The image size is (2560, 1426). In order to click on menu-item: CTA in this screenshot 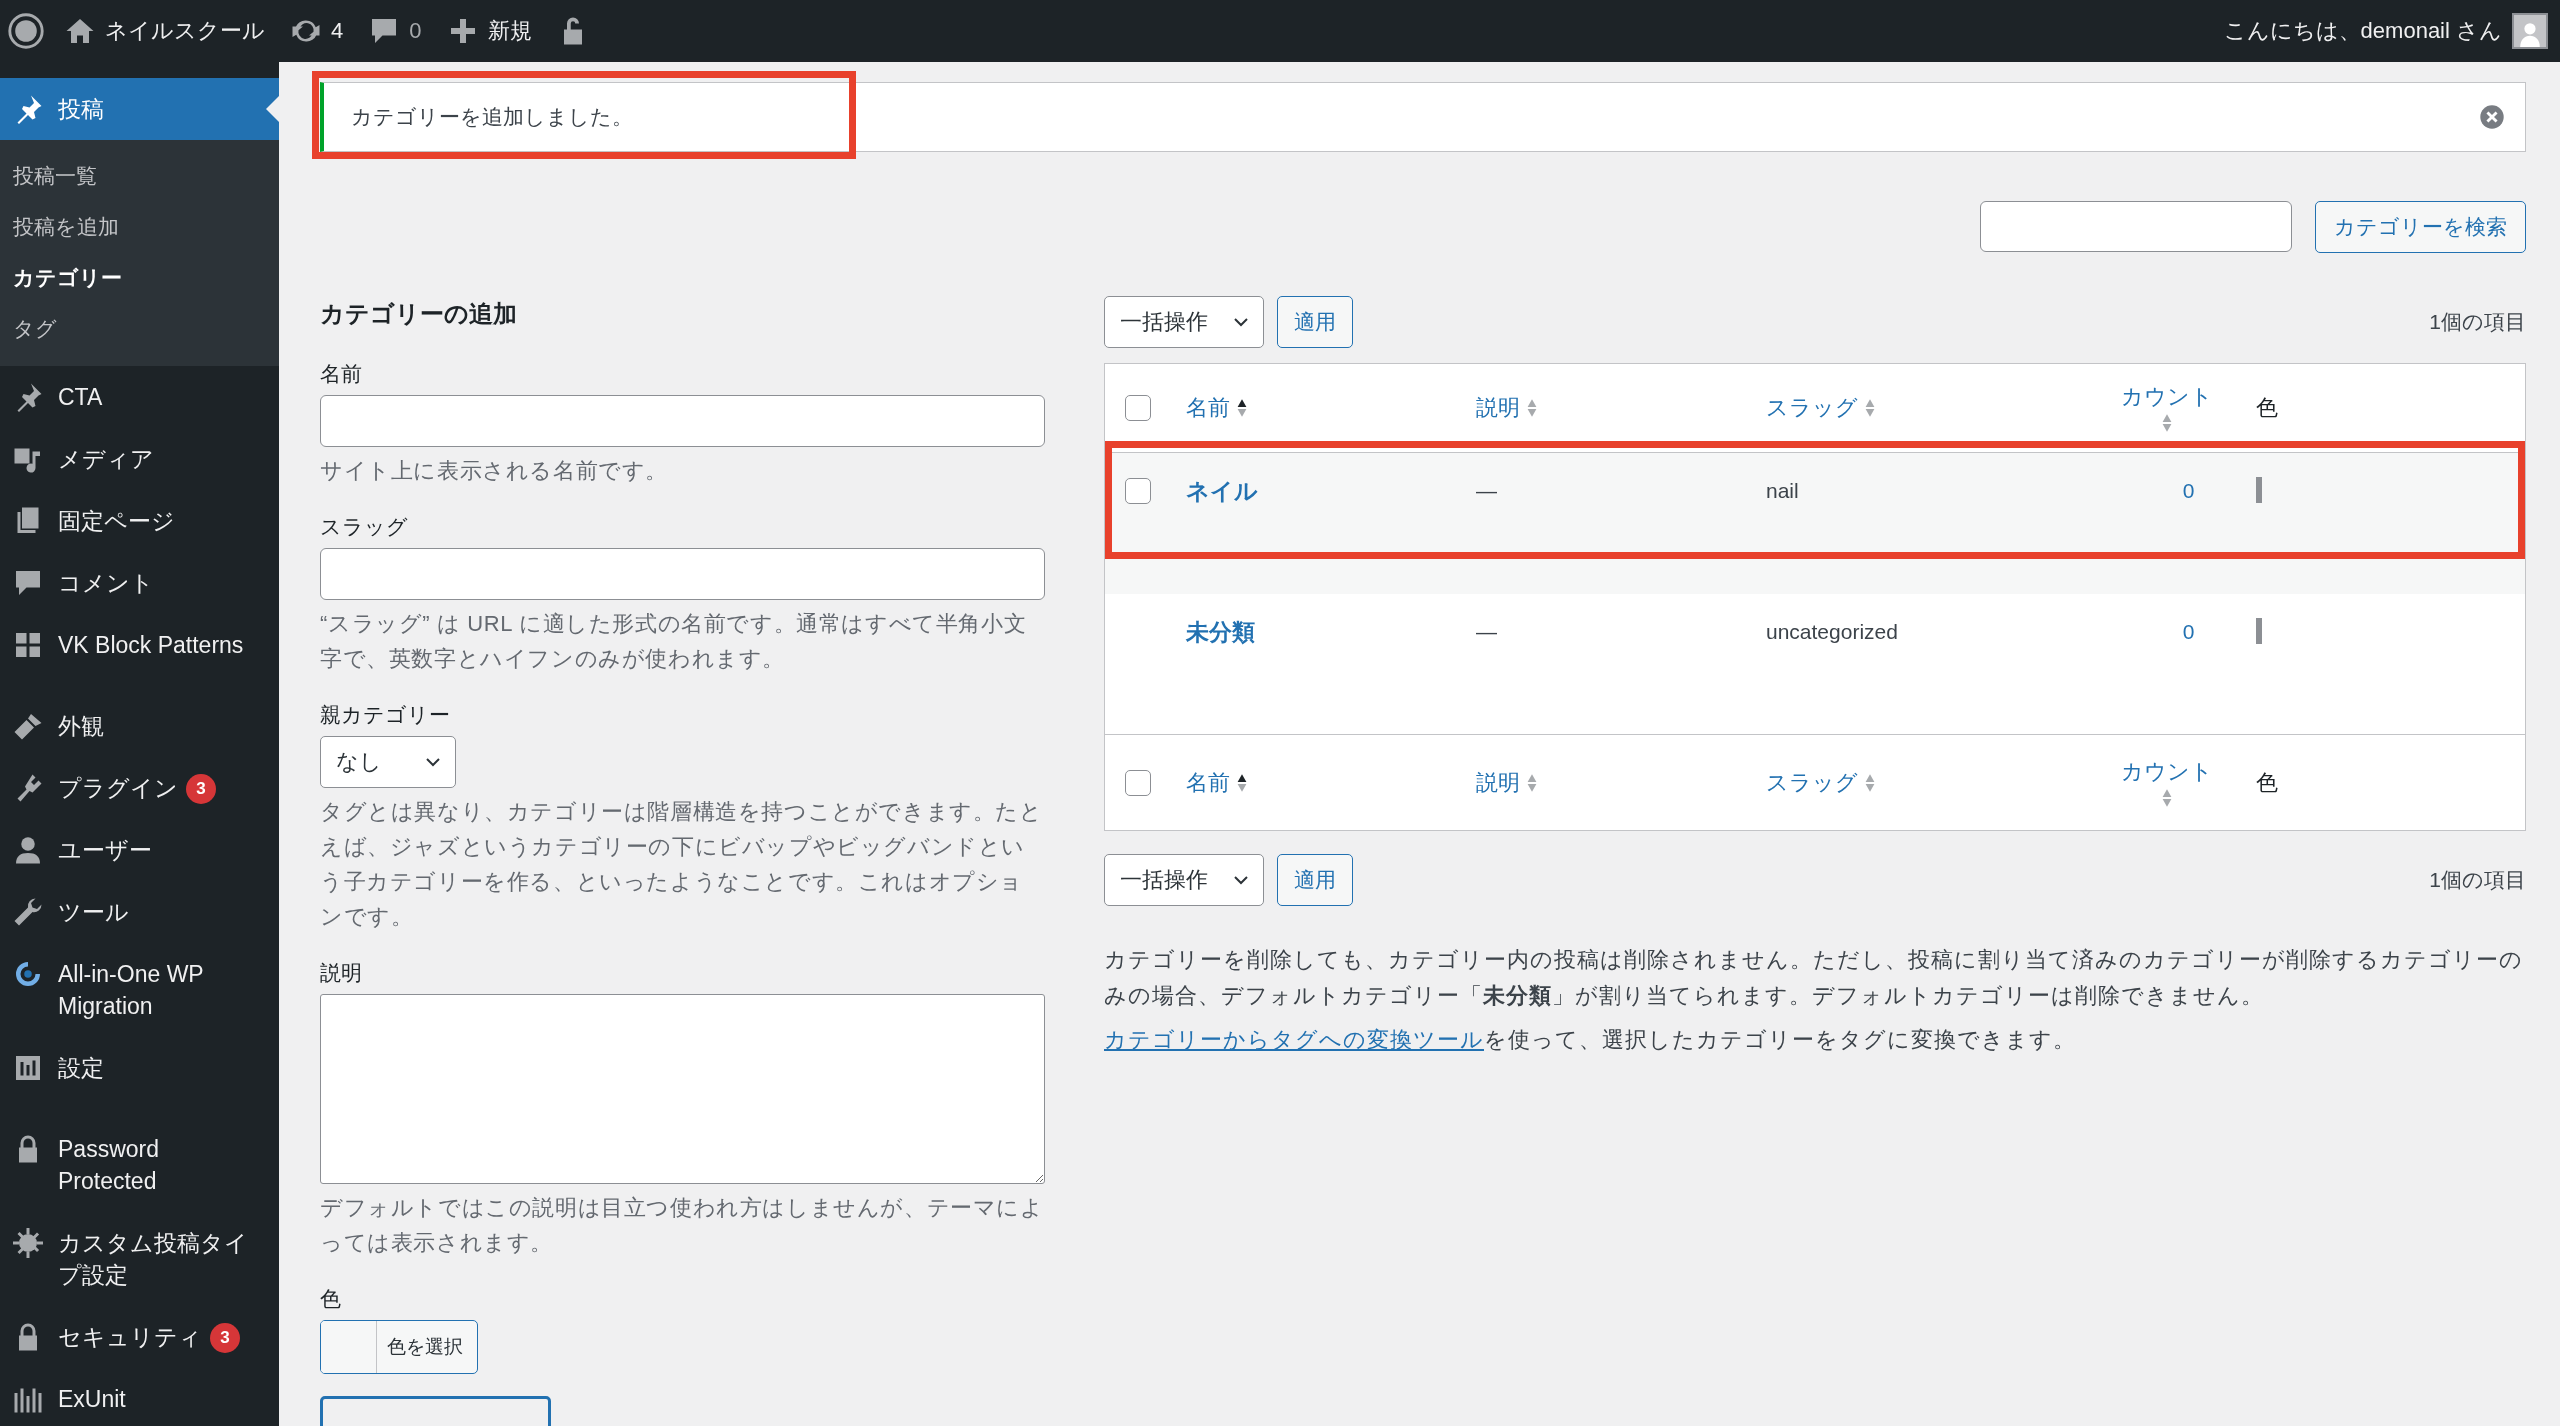, I will do `click(139, 397)`.